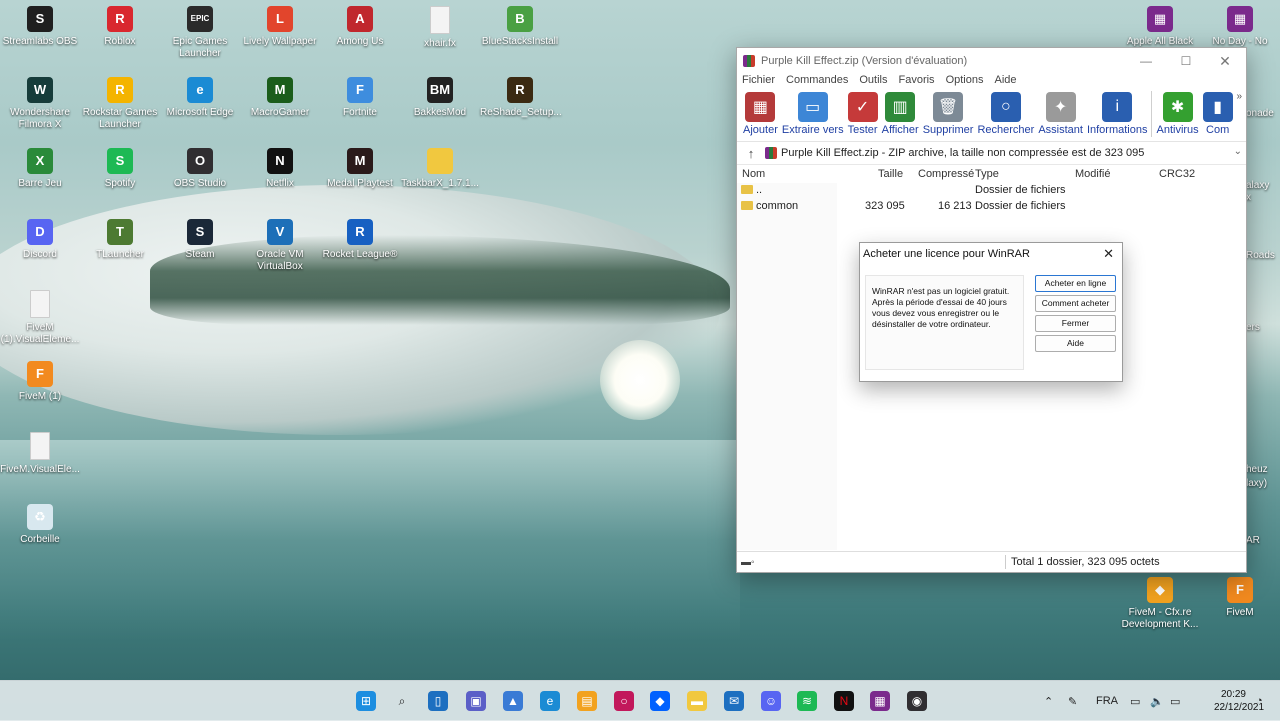 The width and height of the screenshot is (1280, 721). What do you see at coordinates (1075, 323) in the screenshot?
I see `close-dialog-button: Fermer` at bounding box center [1075, 323].